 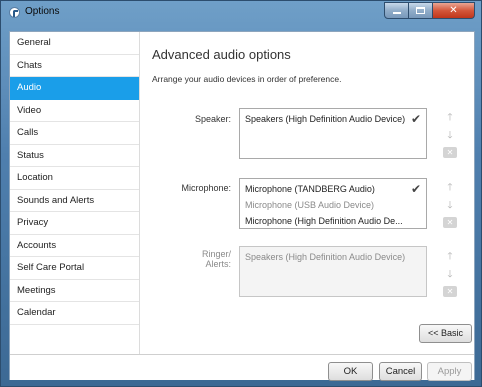 I want to click on microphone-device-name: Microphone (TANDBERG Audio), so click(x=310, y=189).